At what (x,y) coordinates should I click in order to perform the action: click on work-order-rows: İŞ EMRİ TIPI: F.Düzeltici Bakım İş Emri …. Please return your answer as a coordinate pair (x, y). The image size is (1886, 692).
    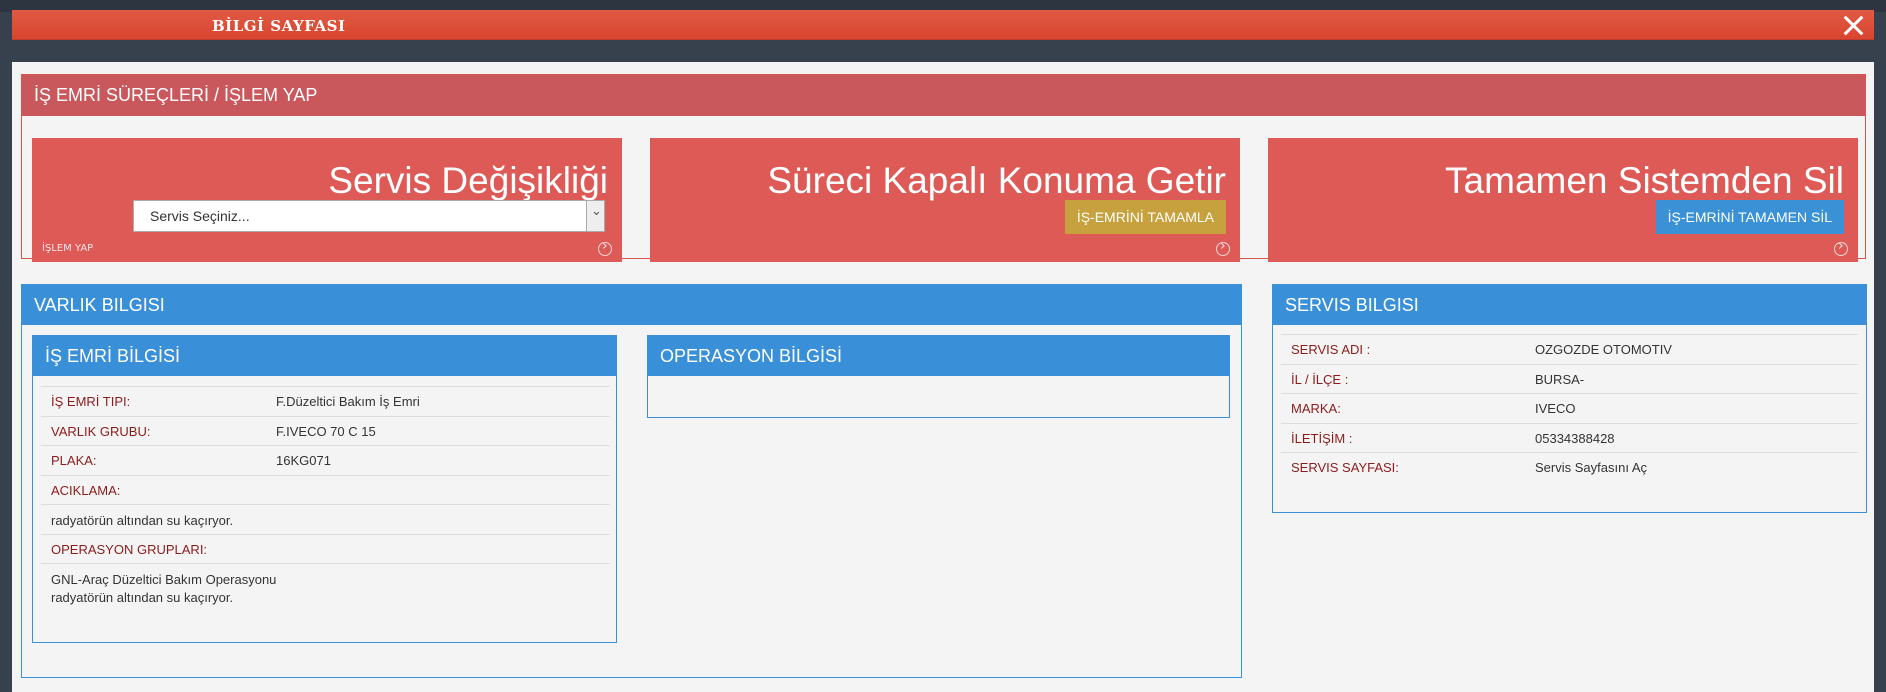
    Looking at the image, I should click on (325, 497).